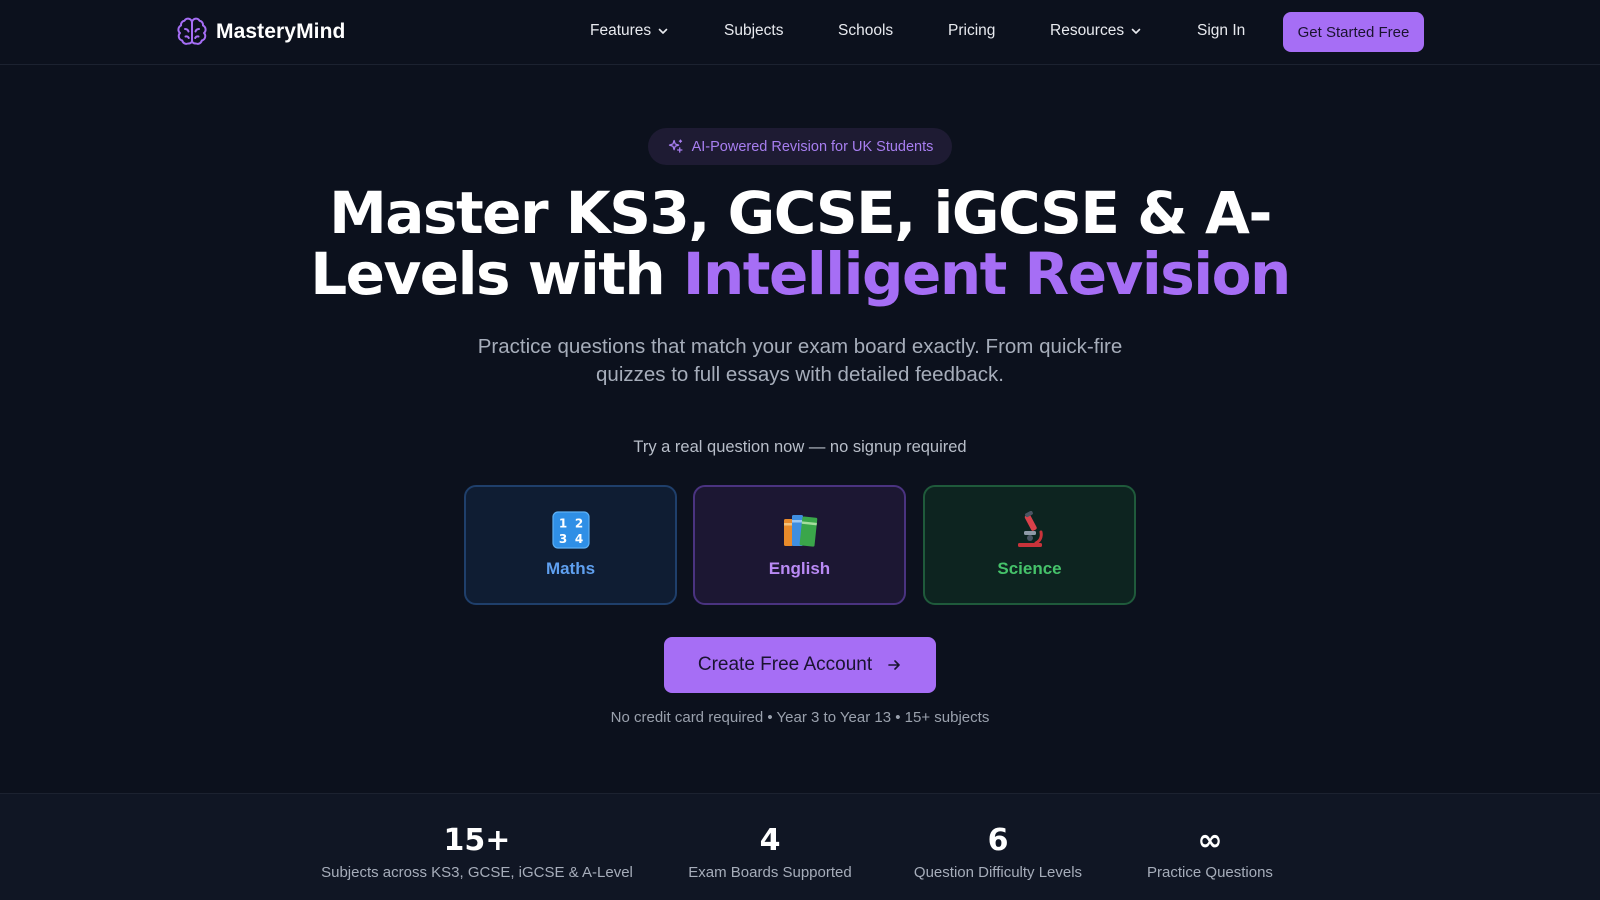 The image size is (1600, 900). What do you see at coordinates (477, 840) in the screenshot?
I see `stat-value: 15+` at bounding box center [477, 840].